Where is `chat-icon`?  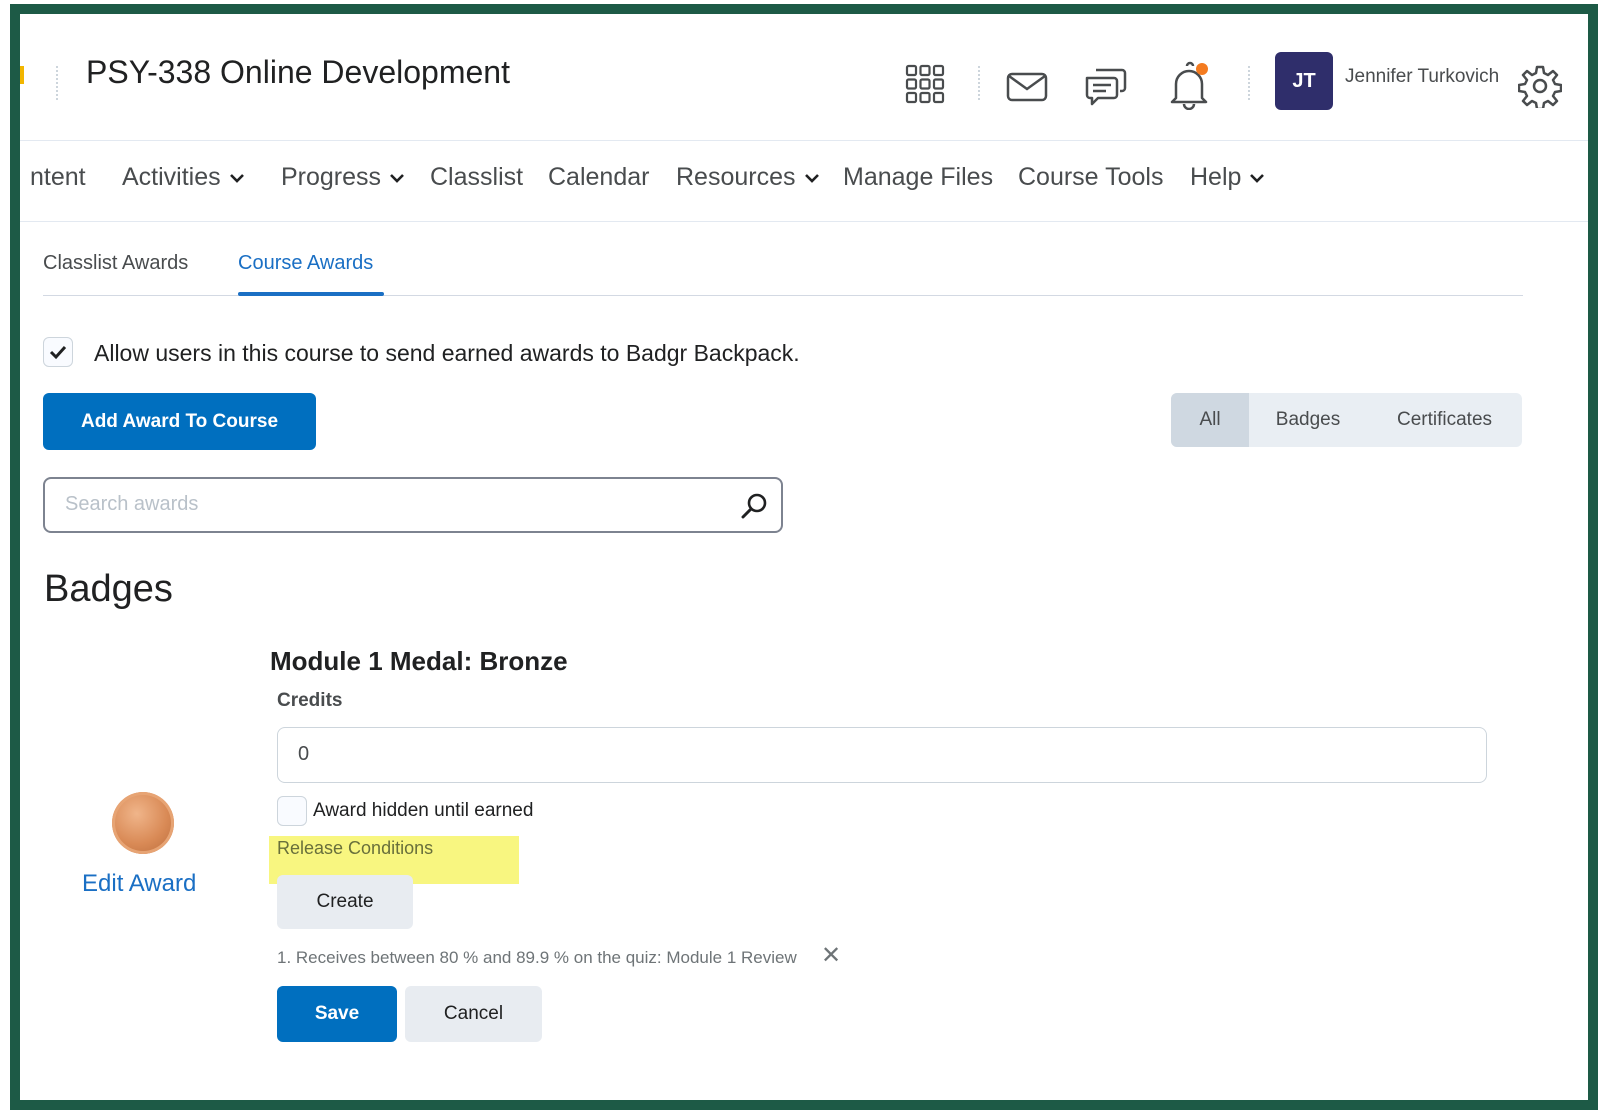
chat-icon is located at coordinates (1106, 86).